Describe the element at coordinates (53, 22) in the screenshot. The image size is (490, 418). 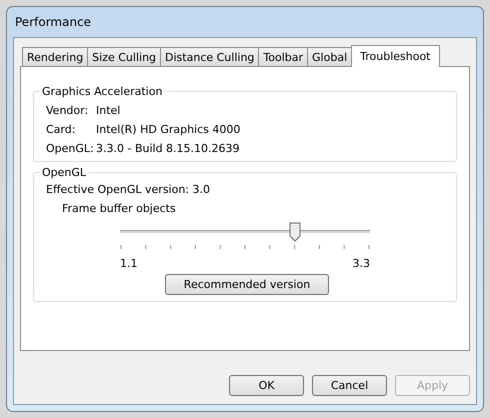
I see `window-title: Performance` at that location.